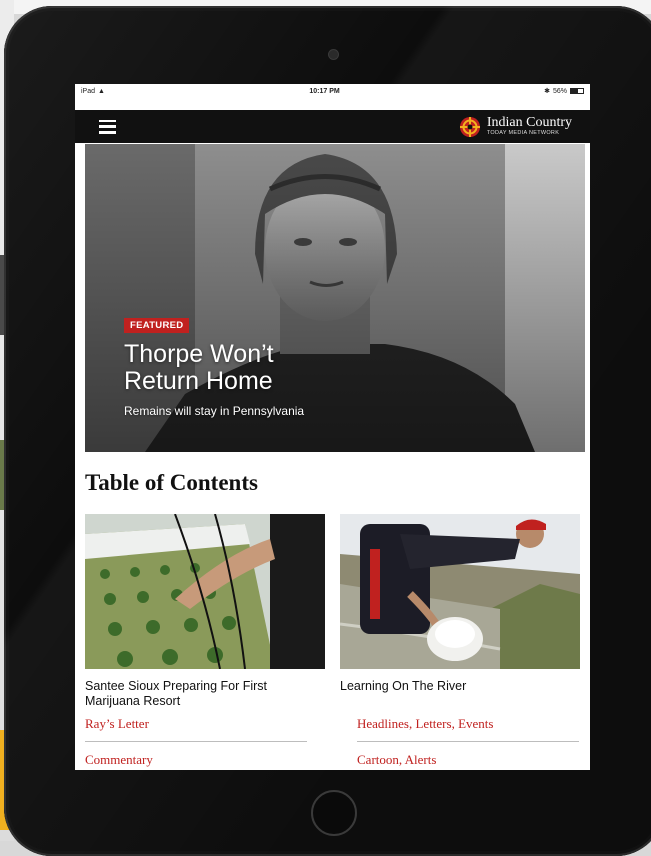  I want to click on top-navbar: Indian Country TODAY MEDIA NETWORK, so click(332, 126).